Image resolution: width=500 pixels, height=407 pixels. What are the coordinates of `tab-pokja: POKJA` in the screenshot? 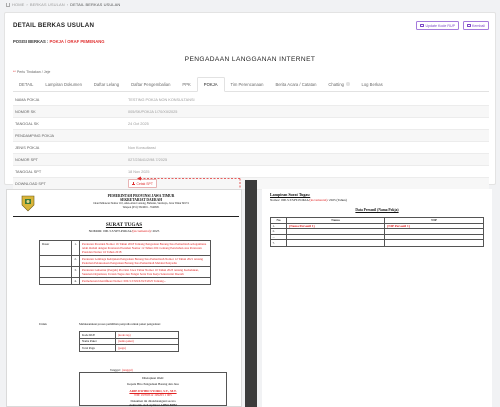 It's located at (210, 84).